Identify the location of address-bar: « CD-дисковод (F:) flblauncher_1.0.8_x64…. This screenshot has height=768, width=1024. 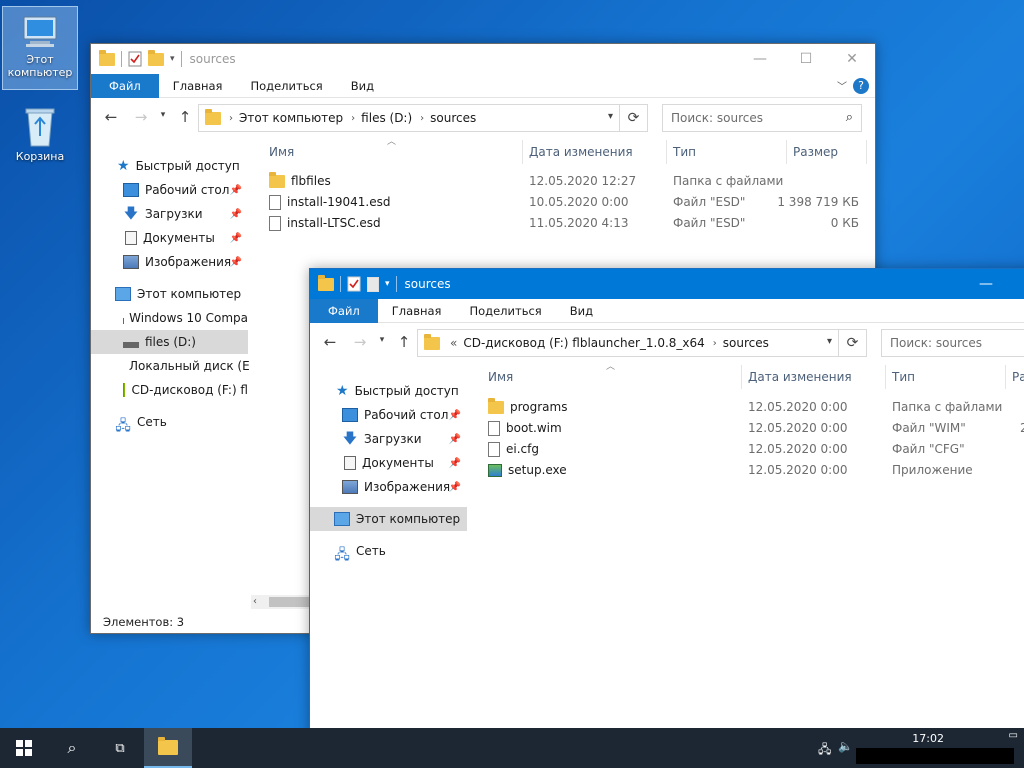
(642, 343).